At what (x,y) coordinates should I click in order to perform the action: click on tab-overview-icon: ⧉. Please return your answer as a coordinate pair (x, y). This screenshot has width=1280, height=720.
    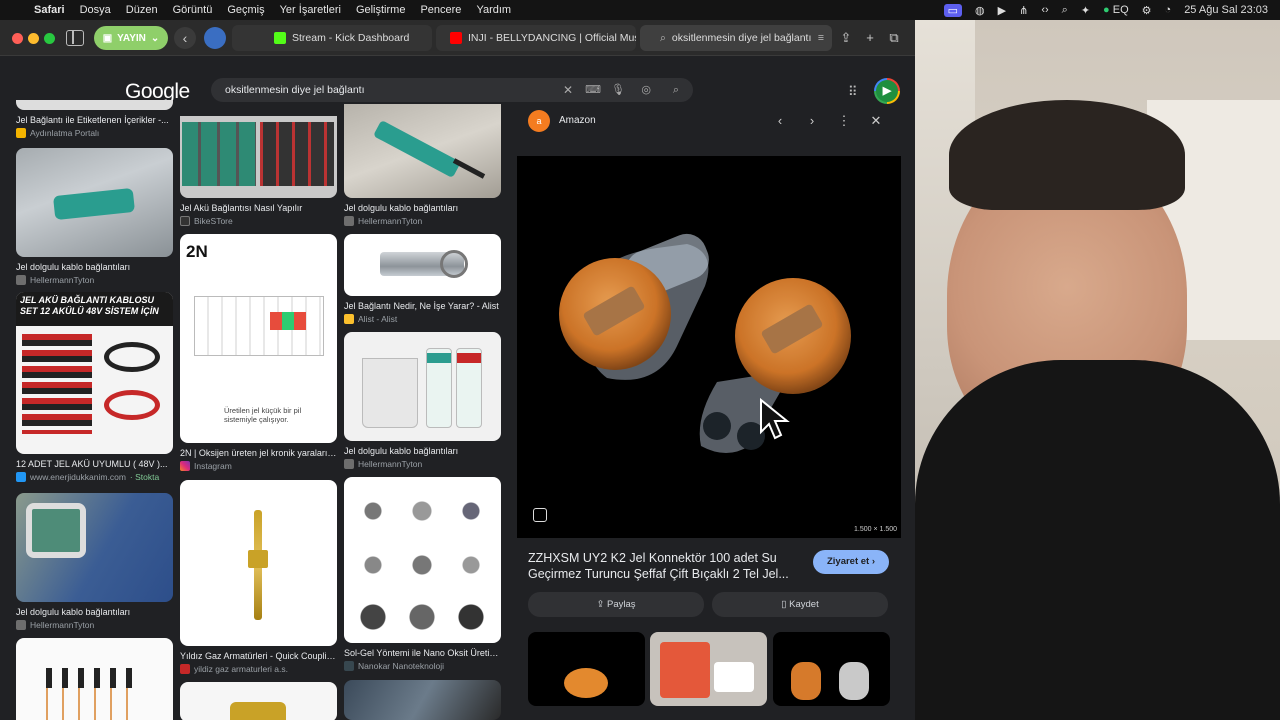
    Looking at the image, I should click on (894, 38).